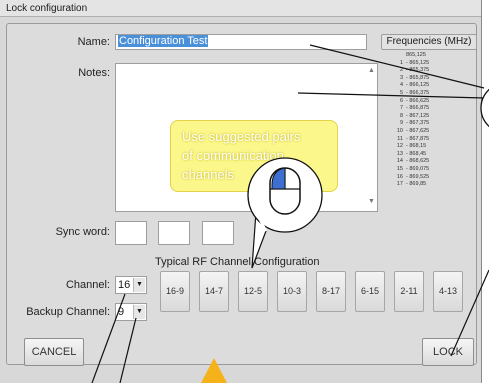 The image size is (489, 383). I want to click on bubble-right, so click(484, 108).